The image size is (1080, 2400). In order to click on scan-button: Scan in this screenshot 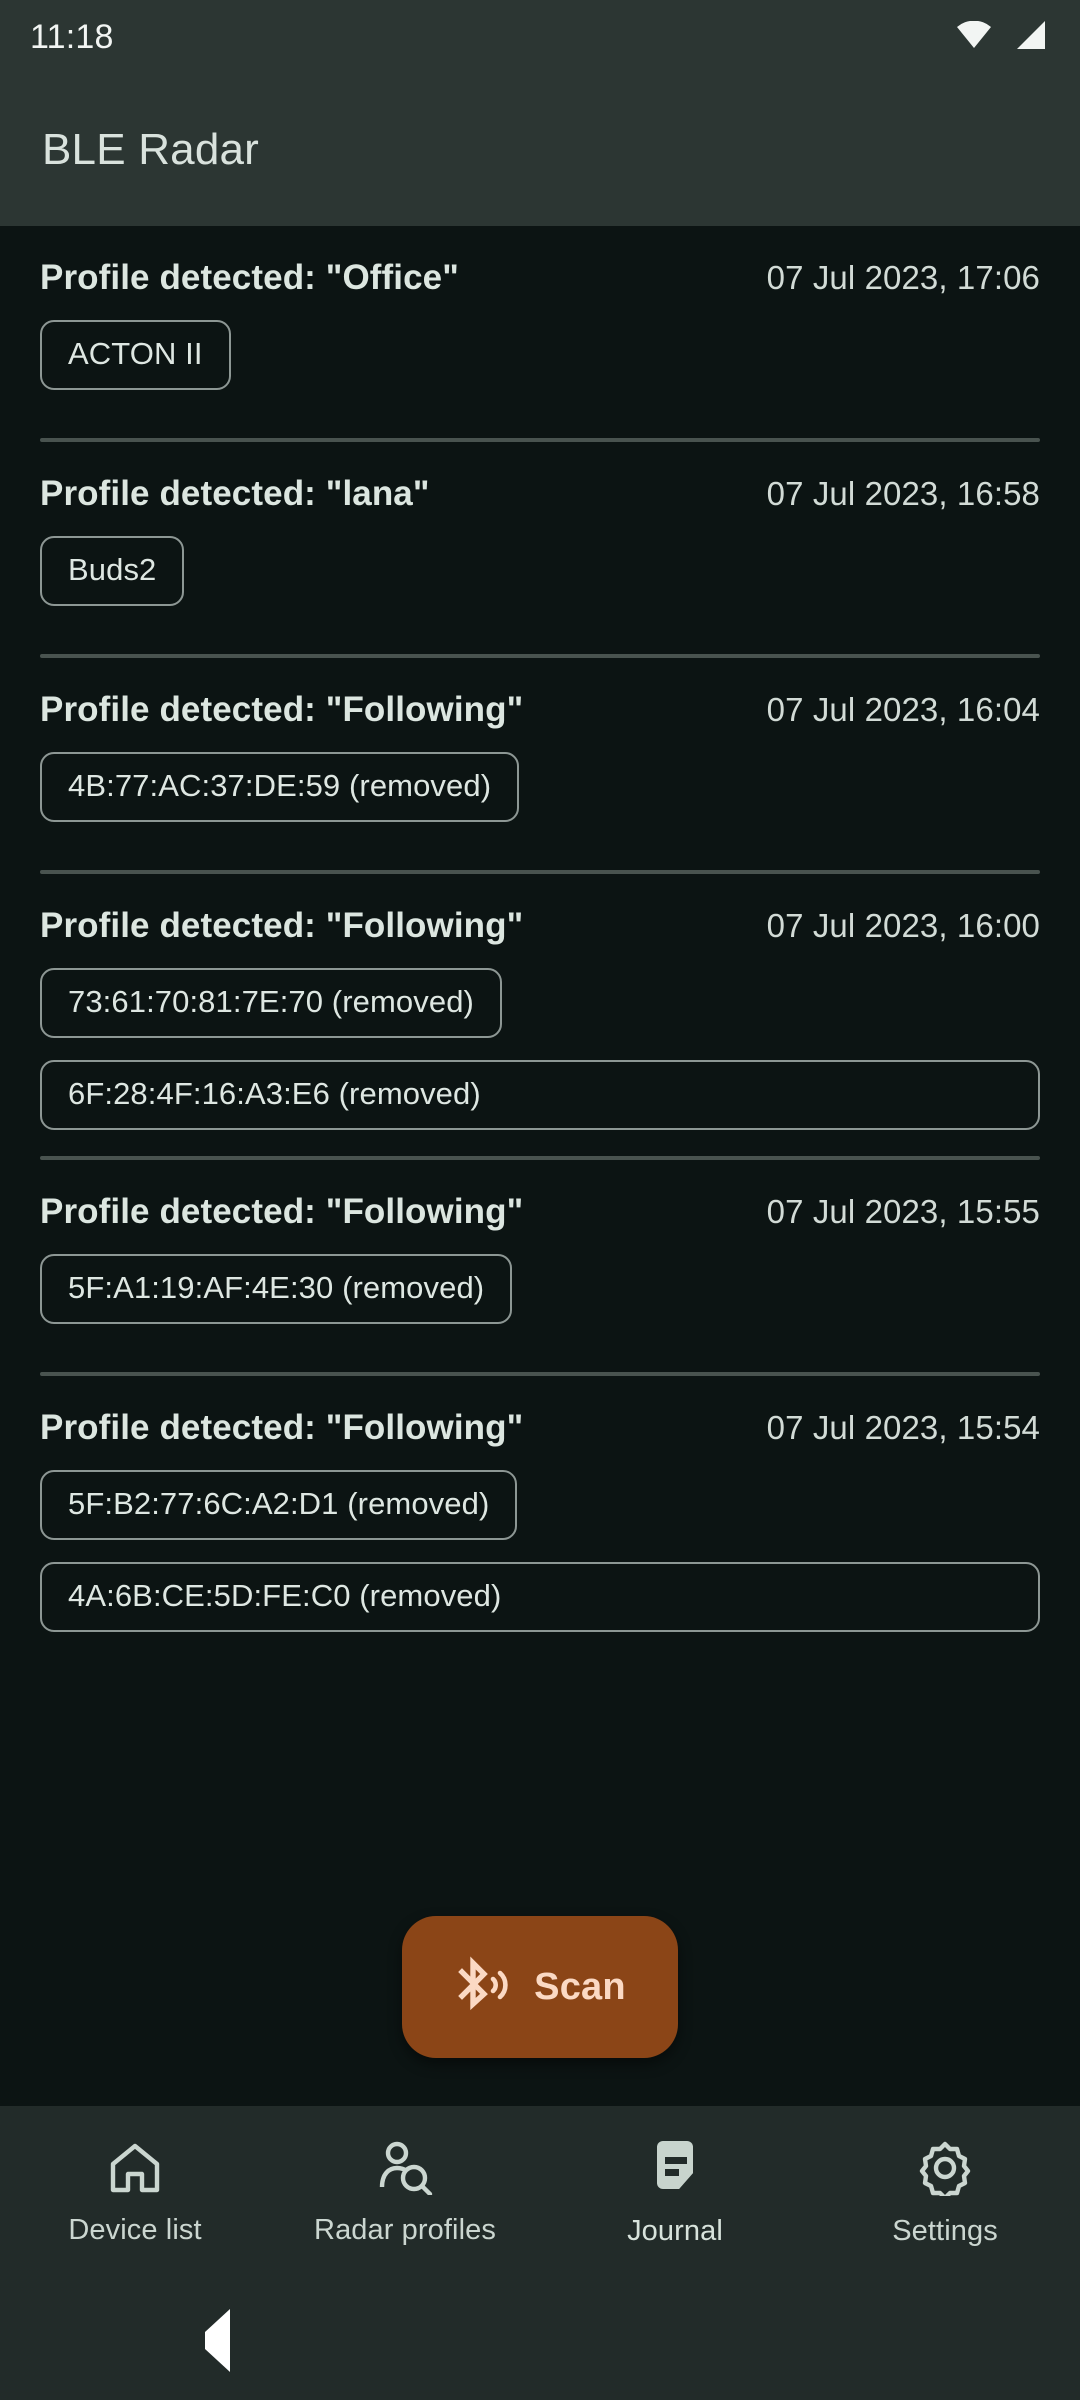, I will do `click(540, 1987)`.